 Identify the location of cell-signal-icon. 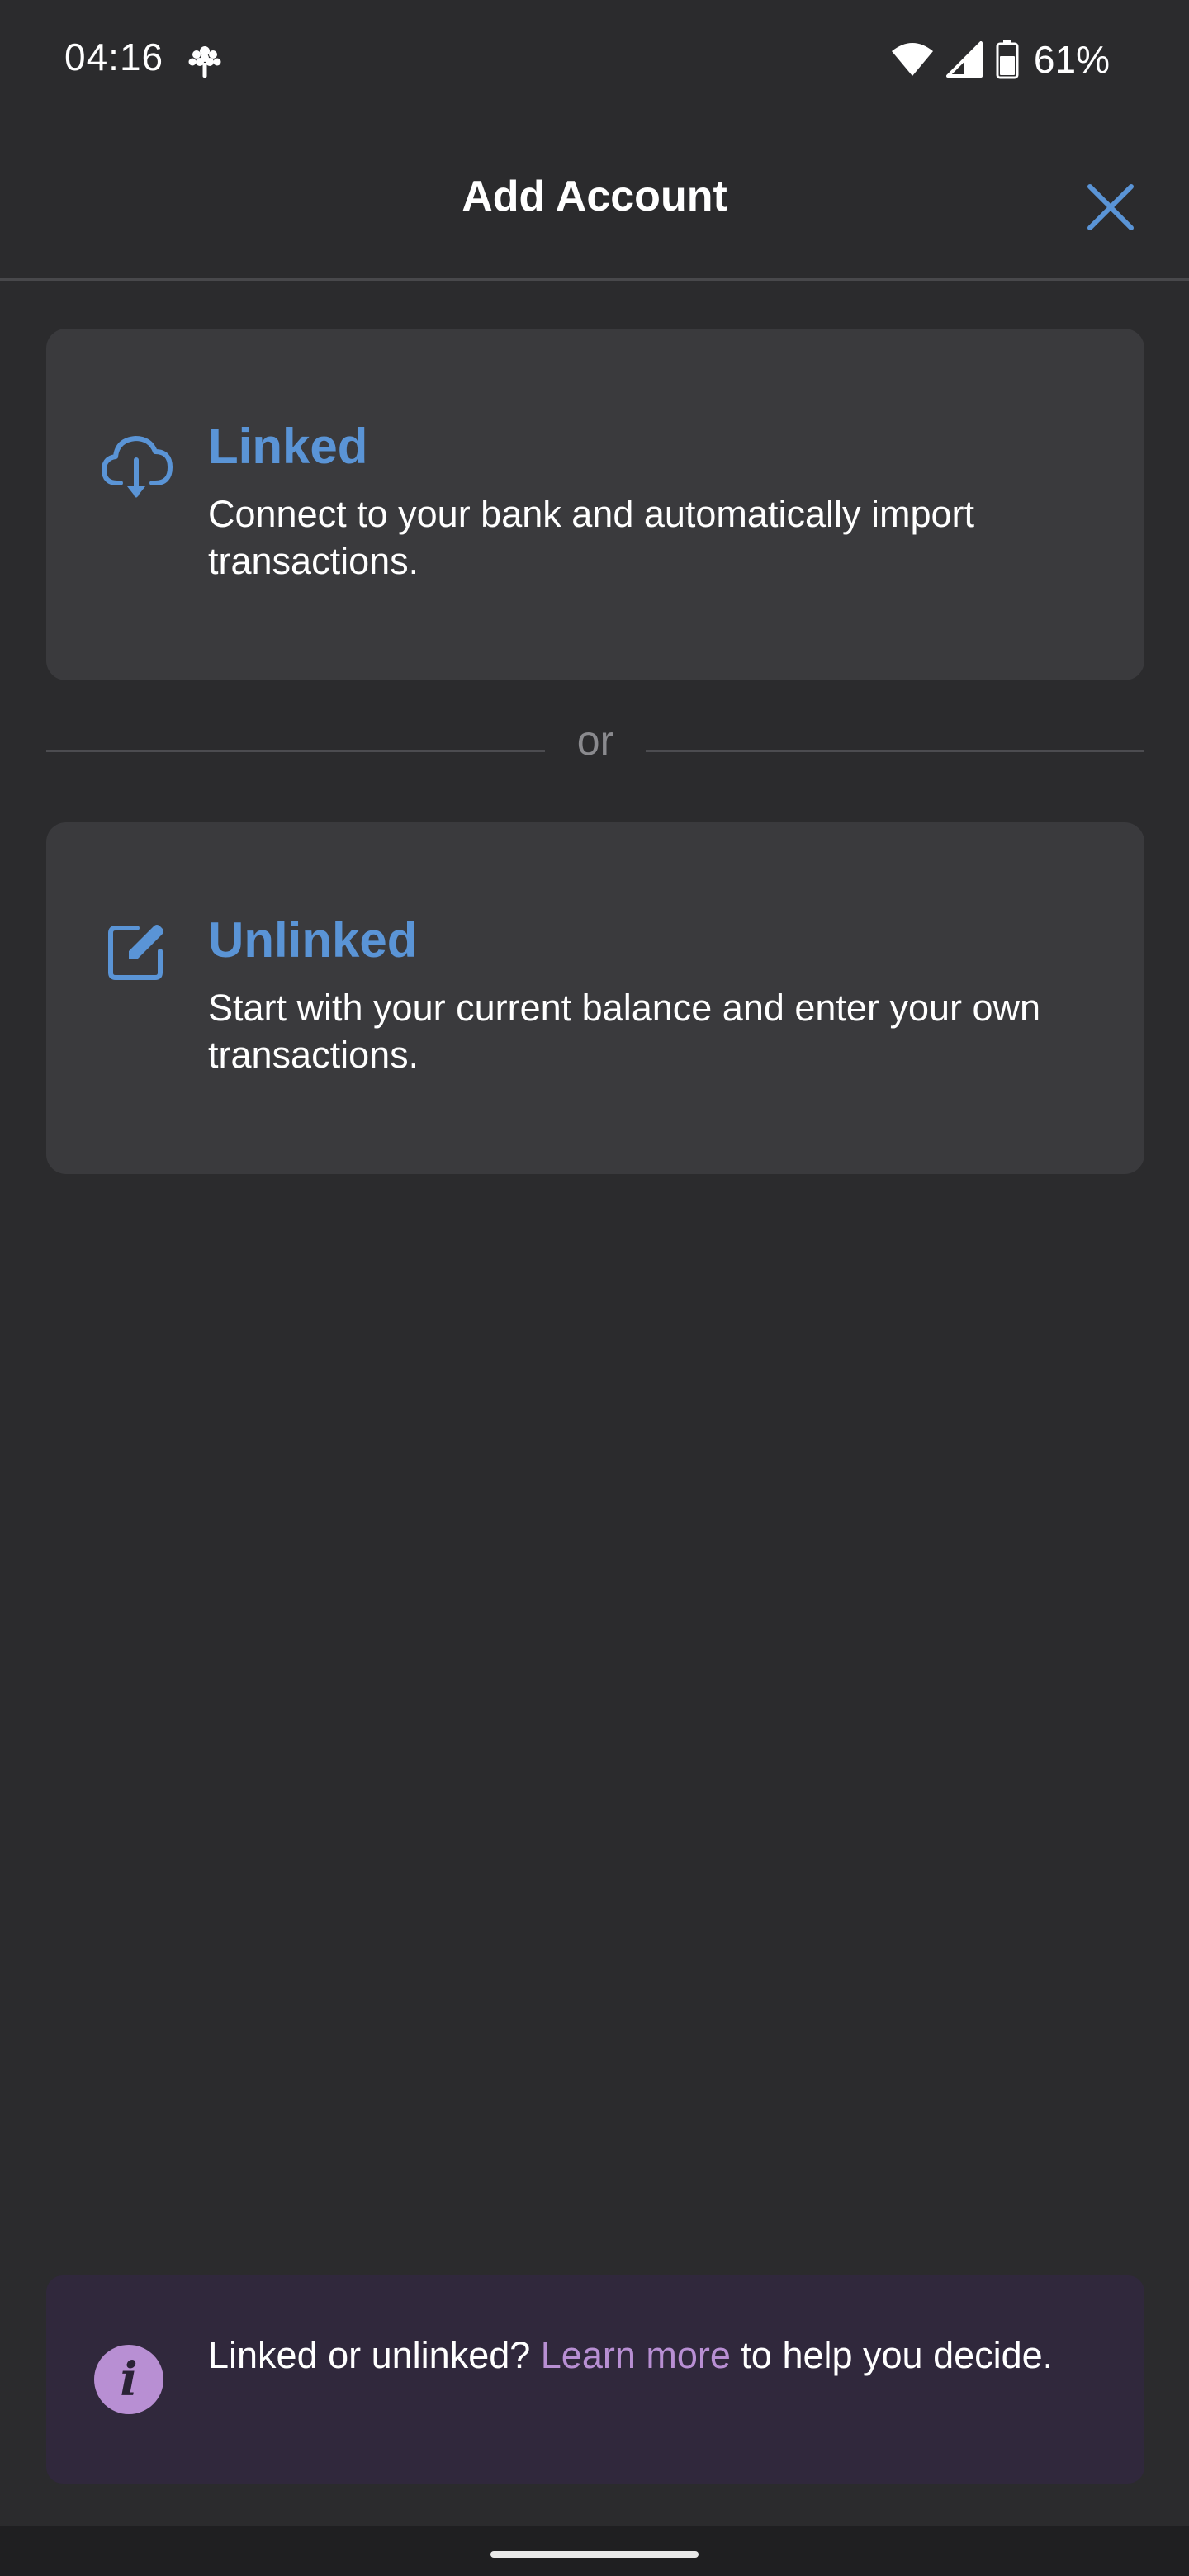
(964, 59).